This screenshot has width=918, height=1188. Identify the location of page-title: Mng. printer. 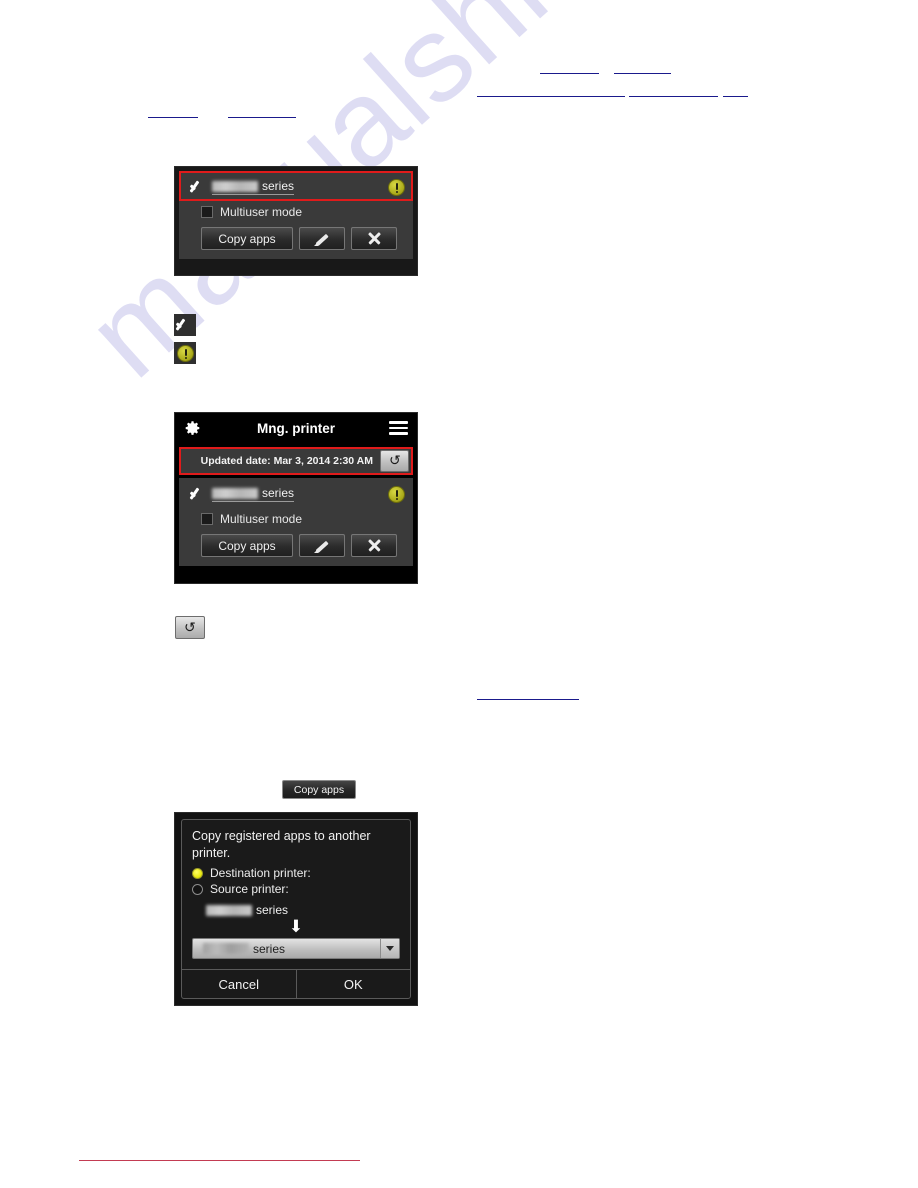
(296, 428).